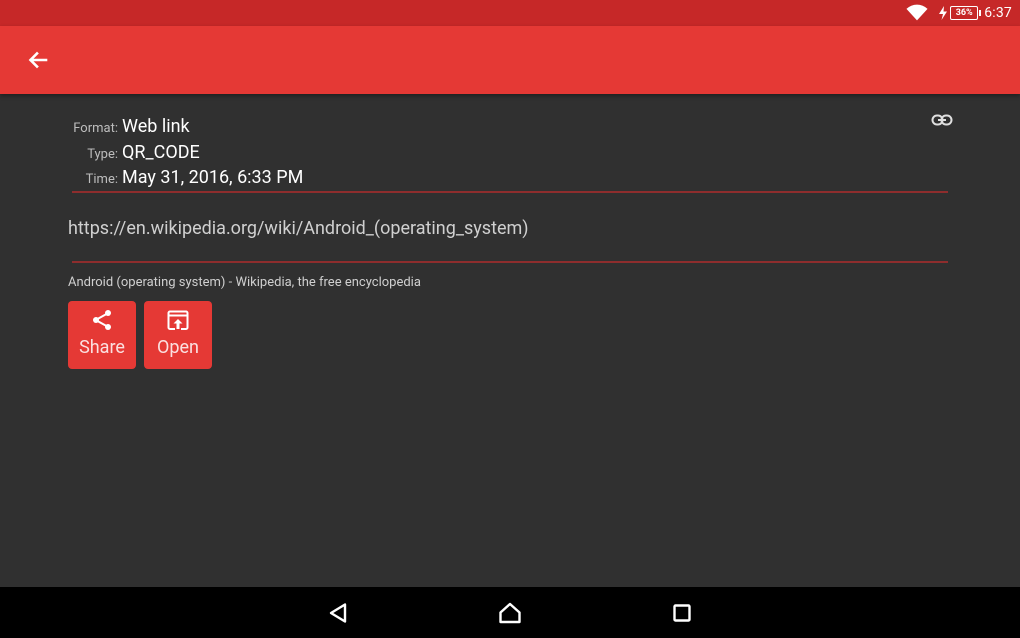 This screenshot has width=1020, height=638. Describe the element at coordinates (156, 126) in the screenshot. I see `format-value: Web link` at that location.